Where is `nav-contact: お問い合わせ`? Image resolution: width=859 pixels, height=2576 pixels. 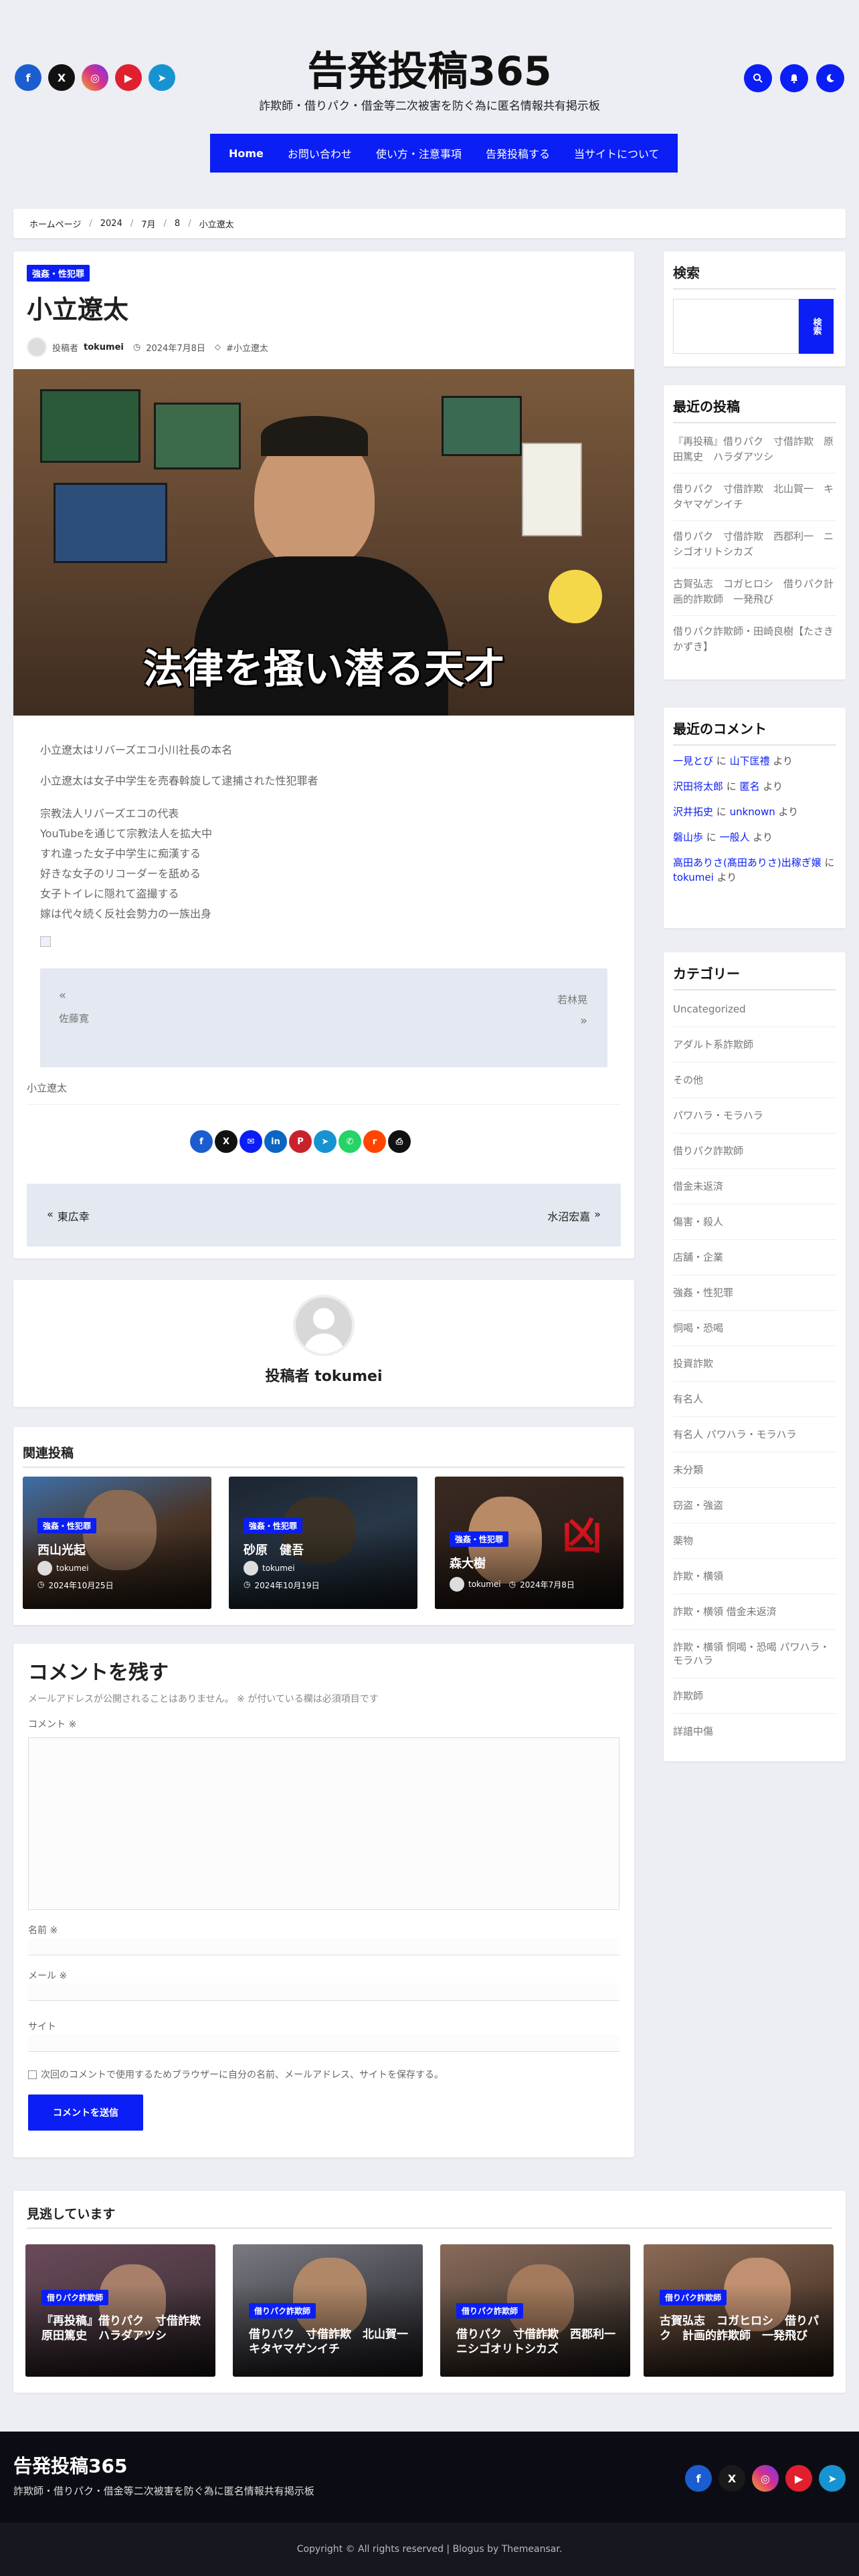
nav-contact: お問い合わせ is located at coordinates (320, 153).